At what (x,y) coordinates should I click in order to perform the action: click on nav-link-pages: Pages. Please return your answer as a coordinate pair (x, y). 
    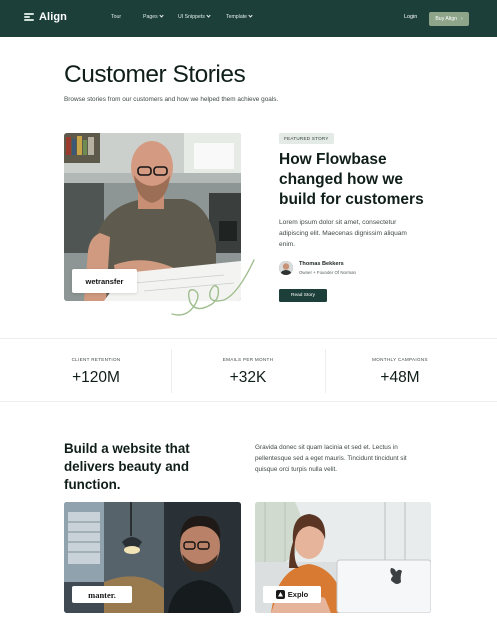
    Looking at the image, I should click on (153, 16).